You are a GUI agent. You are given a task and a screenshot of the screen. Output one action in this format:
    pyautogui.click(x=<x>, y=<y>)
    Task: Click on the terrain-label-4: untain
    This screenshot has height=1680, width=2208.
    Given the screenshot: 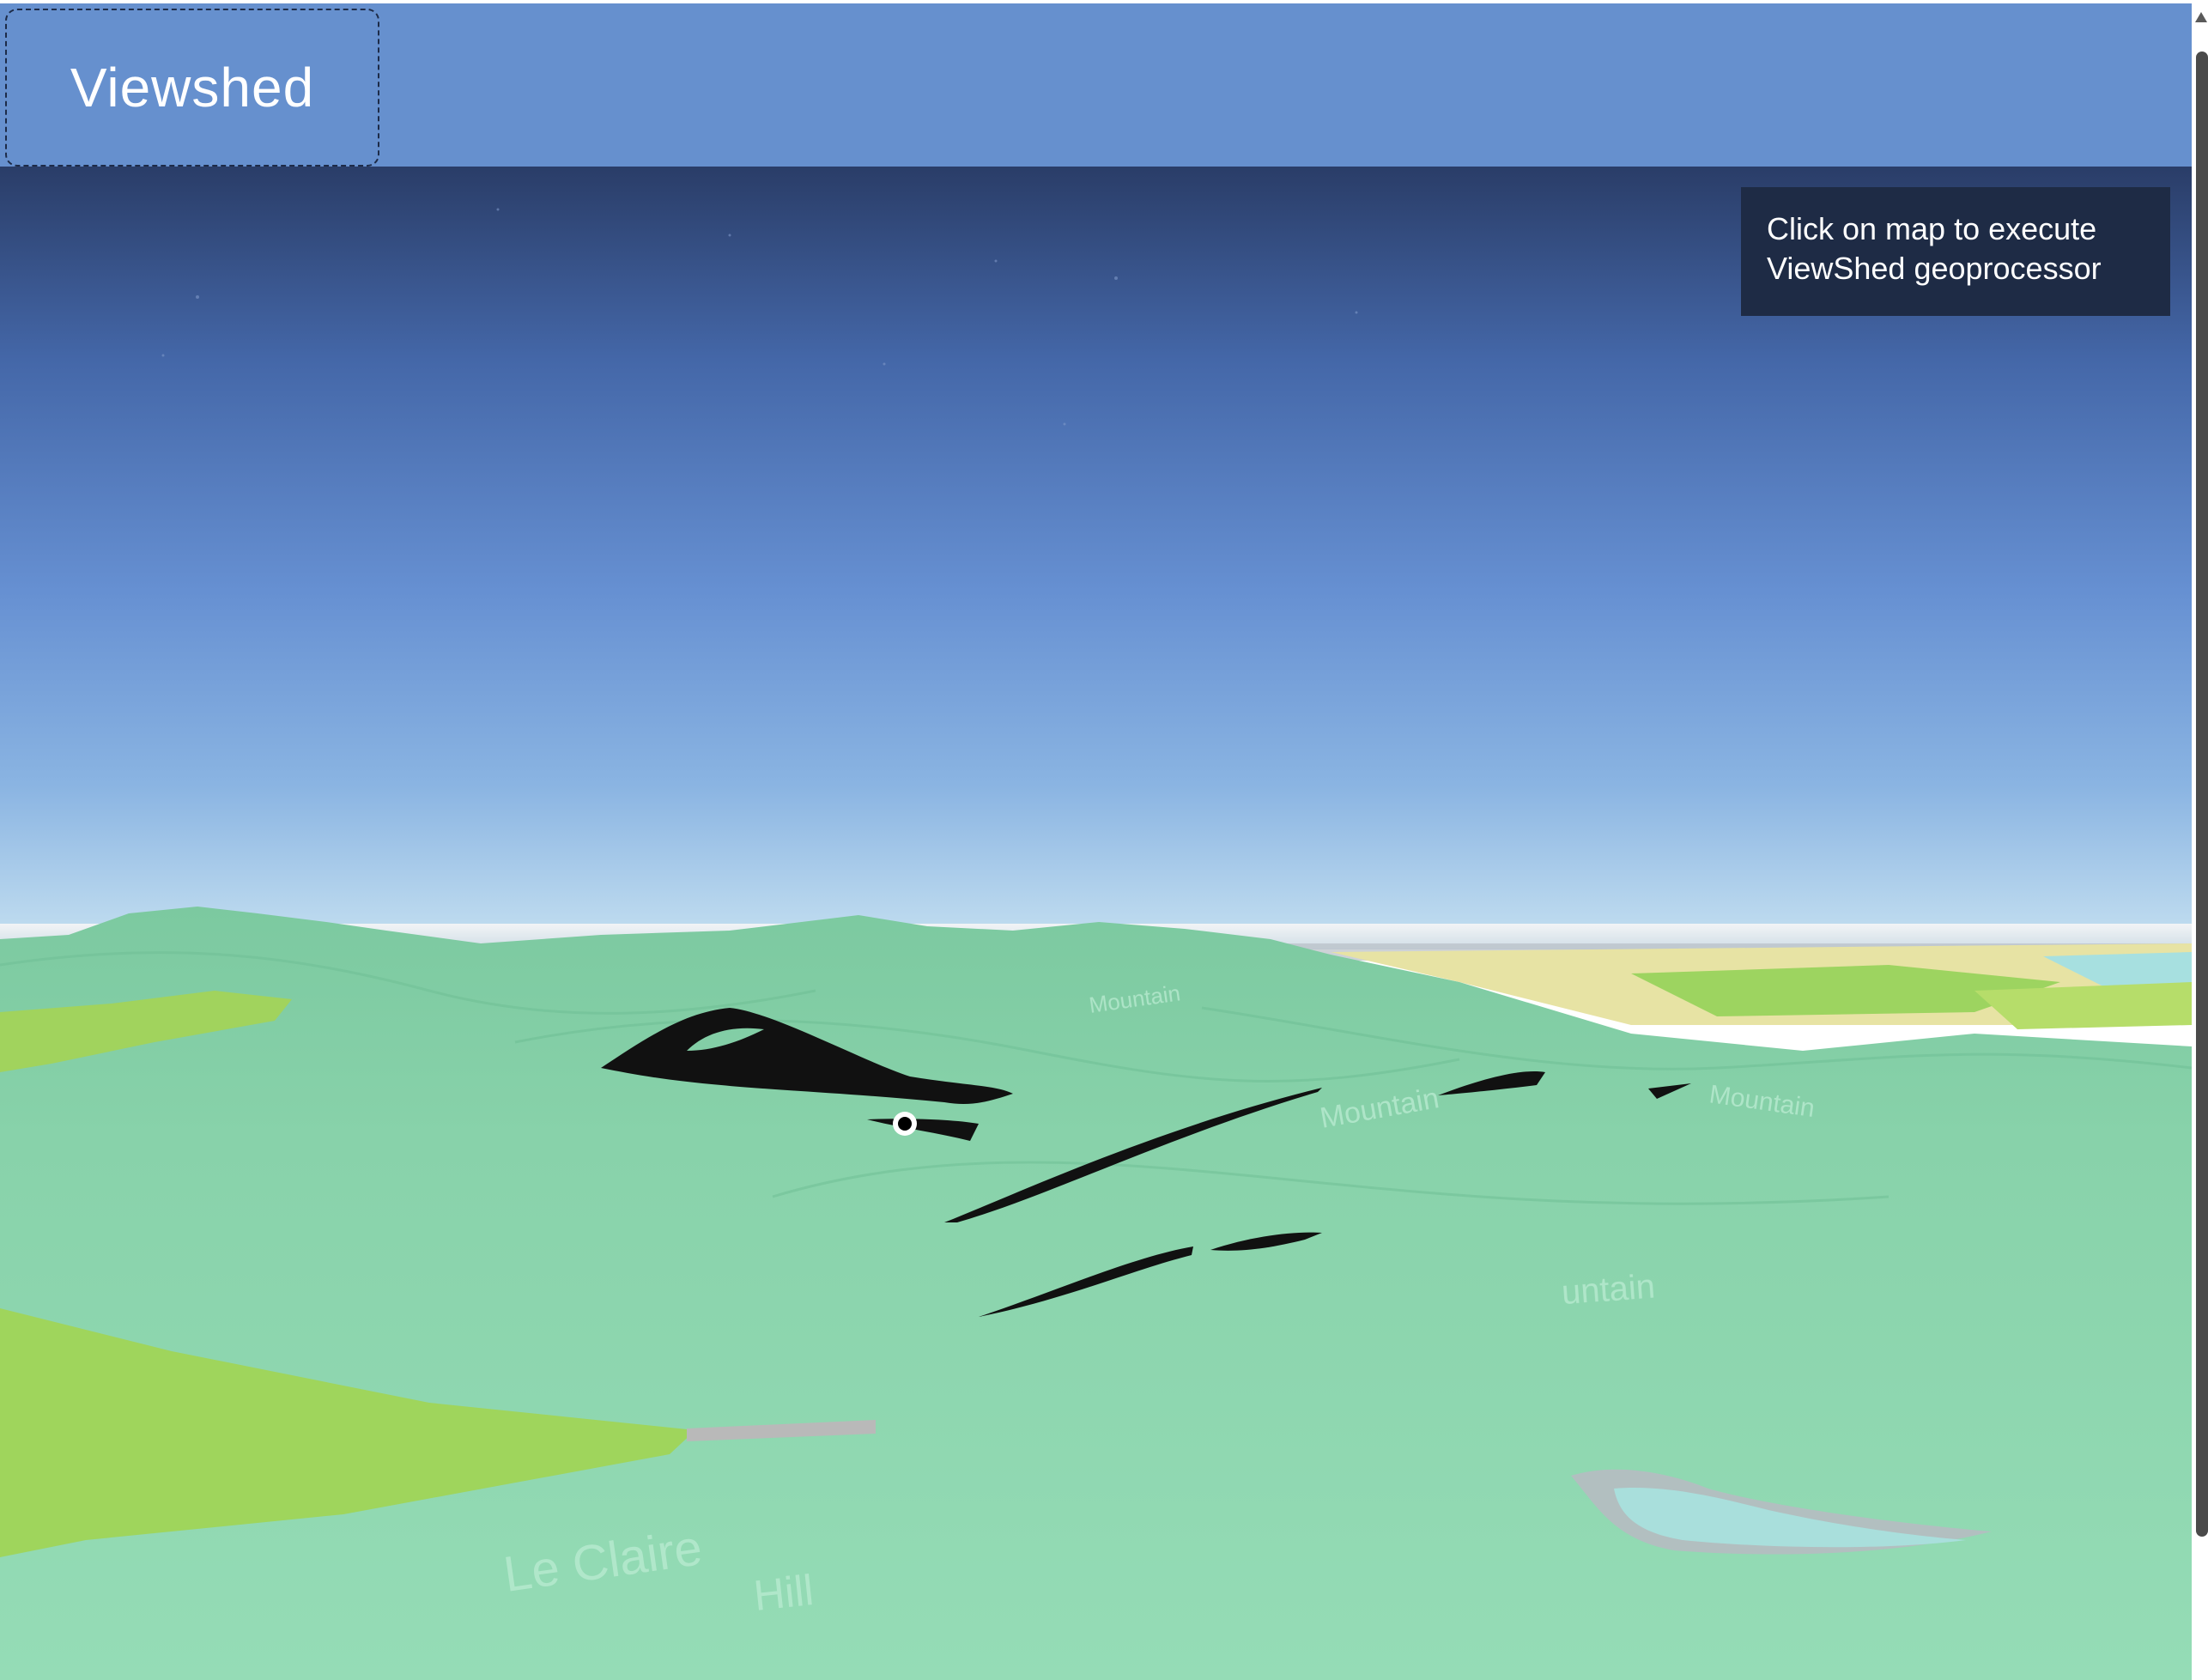 What is the action you would take?
    pyautogui.click(x=1609, y=1289)
    